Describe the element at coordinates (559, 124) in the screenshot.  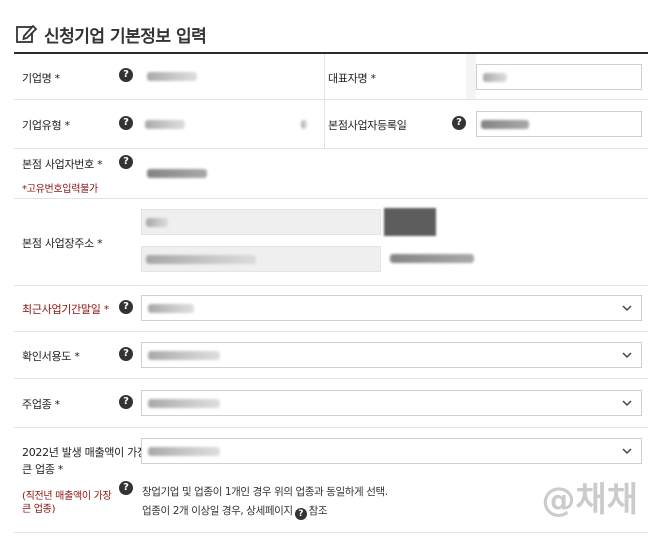
I see `hq-registration-date-input` at that location.